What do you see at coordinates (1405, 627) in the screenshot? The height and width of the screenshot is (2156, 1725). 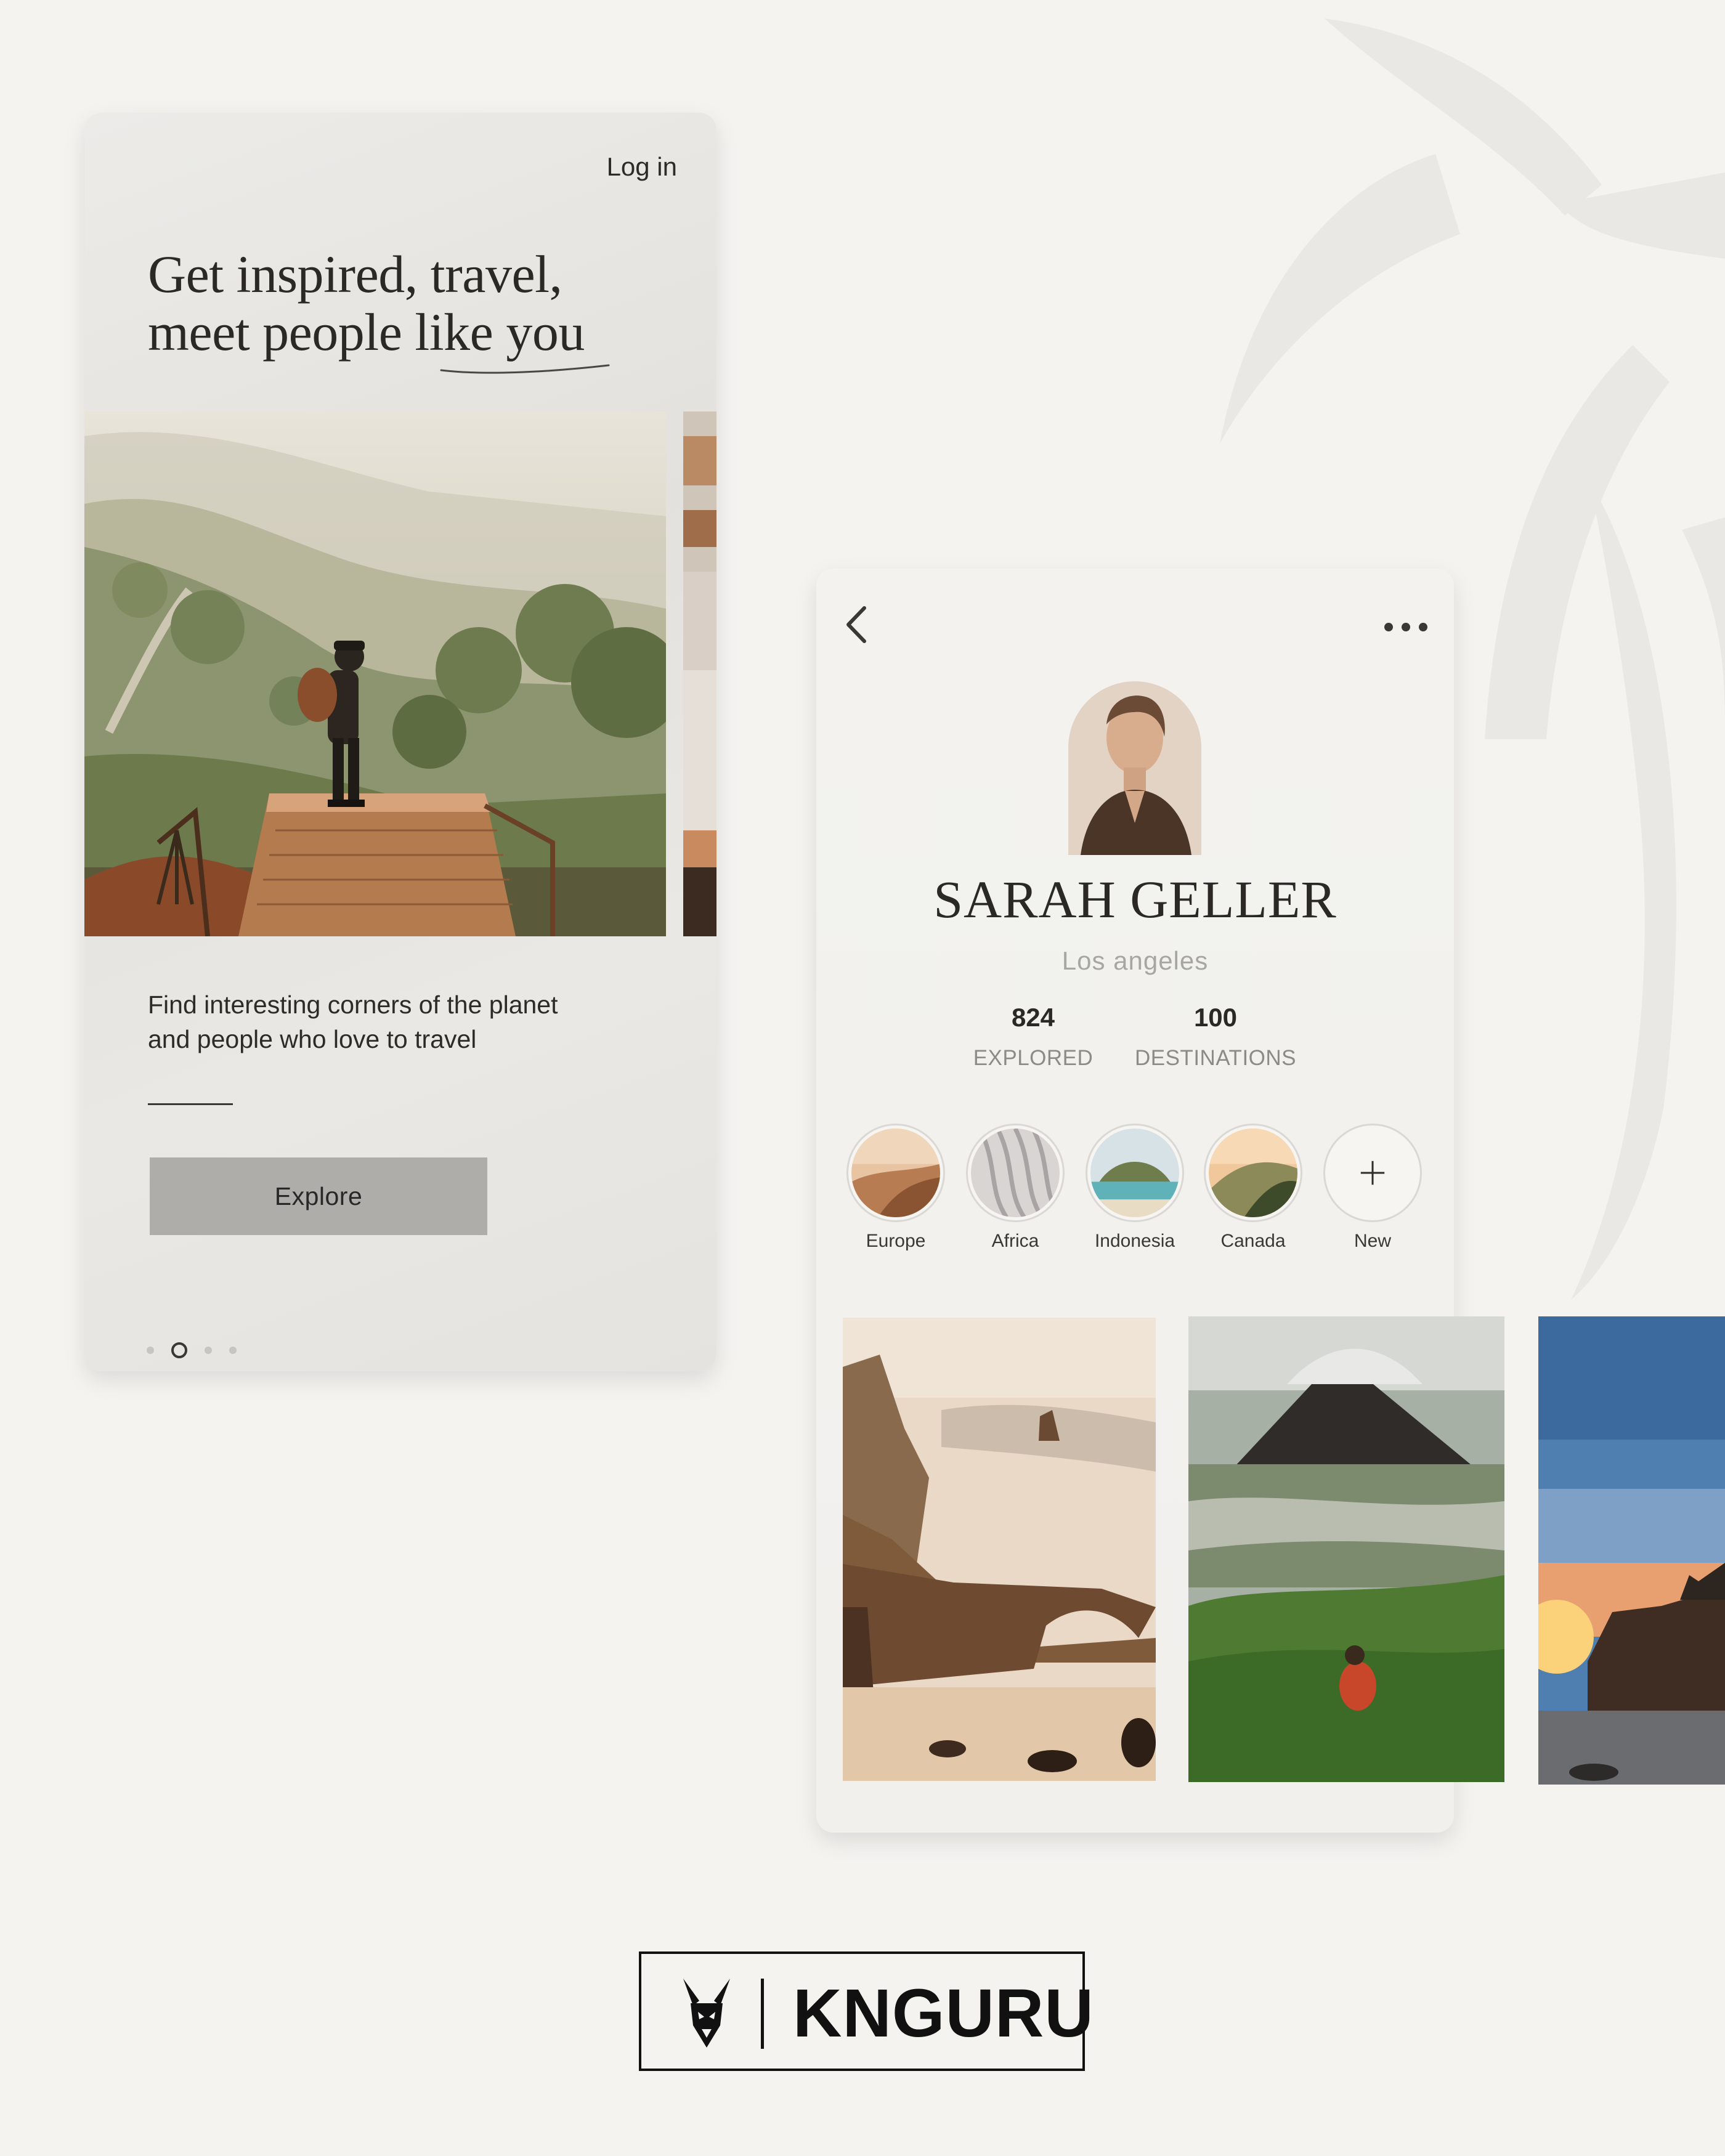 I see `more-dots-icon` at bounding box center [1405, 627].